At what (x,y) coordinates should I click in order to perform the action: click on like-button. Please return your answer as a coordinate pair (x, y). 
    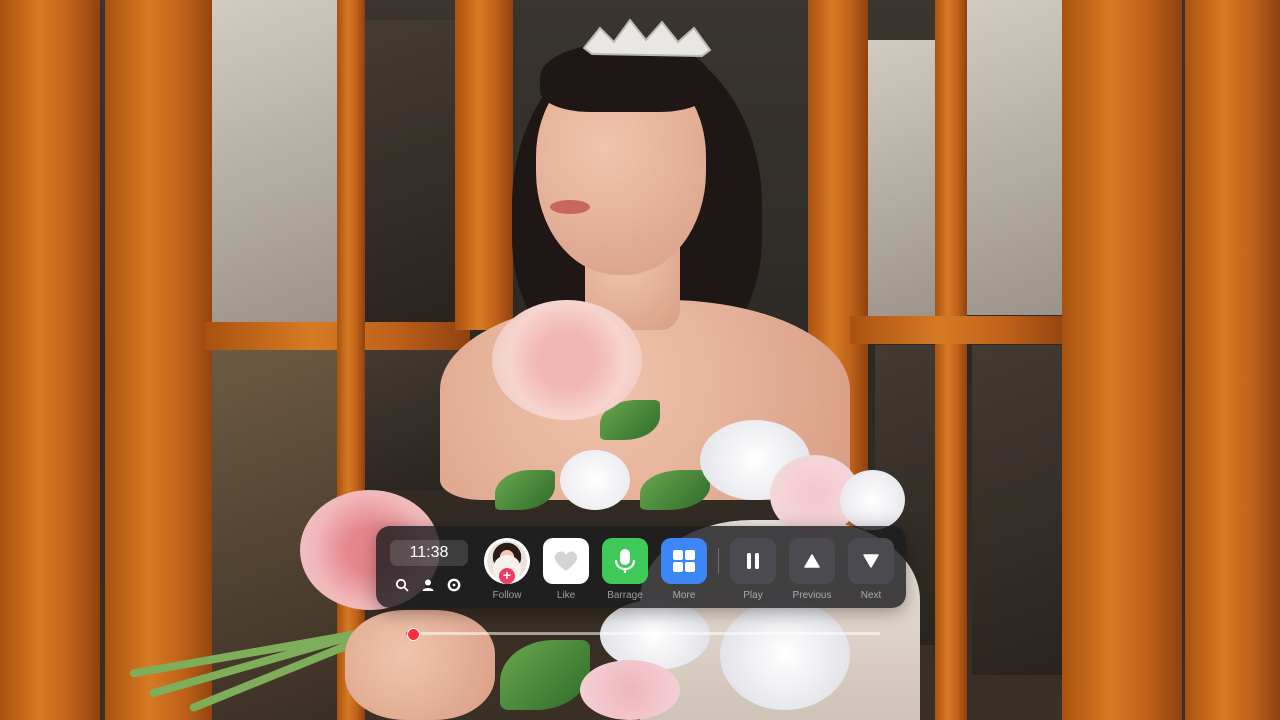
    Looking at the image, I should click on (566, 561).